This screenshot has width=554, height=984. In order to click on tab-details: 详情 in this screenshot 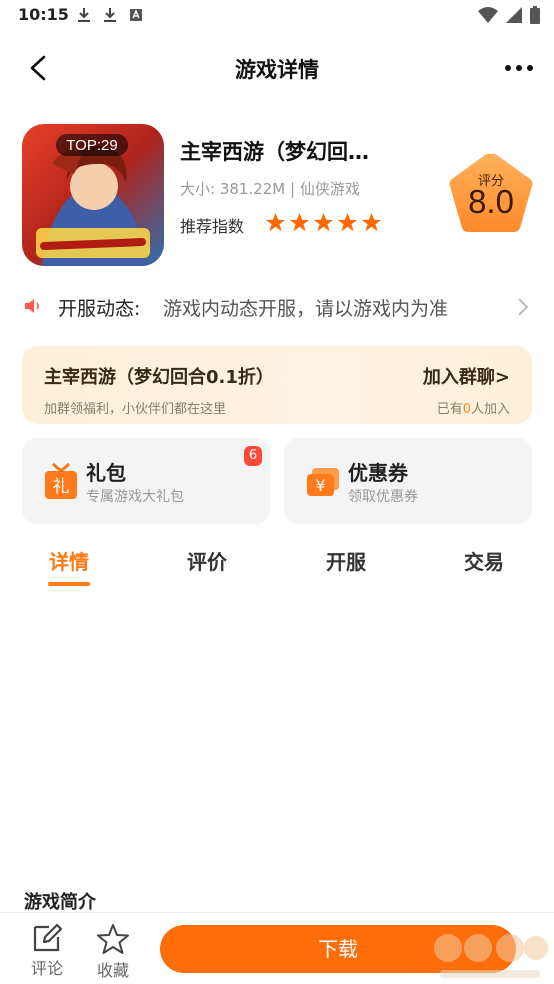, I will do `click(69, 560)`.